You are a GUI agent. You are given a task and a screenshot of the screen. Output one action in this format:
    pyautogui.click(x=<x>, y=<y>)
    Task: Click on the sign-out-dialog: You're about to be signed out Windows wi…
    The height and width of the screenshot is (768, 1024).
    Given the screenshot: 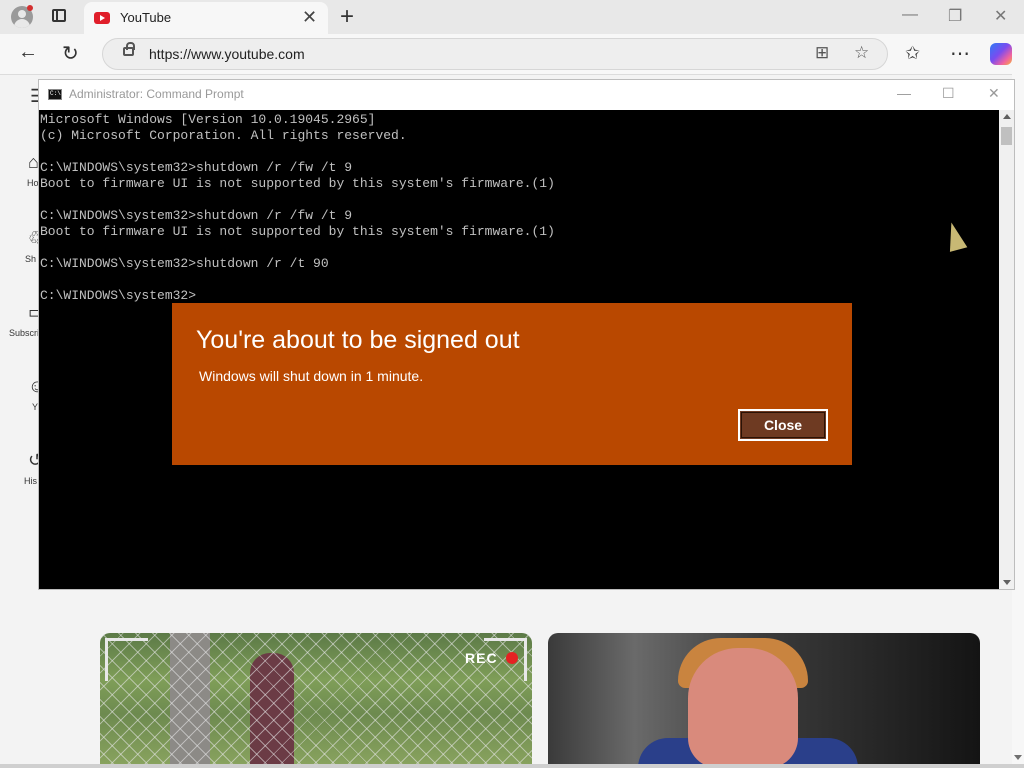 What is the action you would take?
    pyautogui.click(x=512, y=384)
    